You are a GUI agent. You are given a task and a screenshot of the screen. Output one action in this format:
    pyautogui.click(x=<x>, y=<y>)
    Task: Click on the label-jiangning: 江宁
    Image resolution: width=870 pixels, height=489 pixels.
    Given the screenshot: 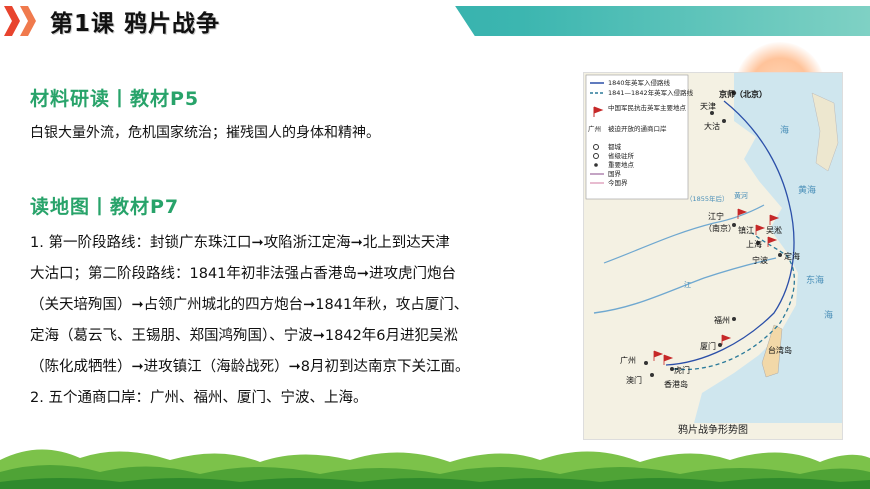 What is the action you would take?
    pyautogui.click(x=716, y=216)
    